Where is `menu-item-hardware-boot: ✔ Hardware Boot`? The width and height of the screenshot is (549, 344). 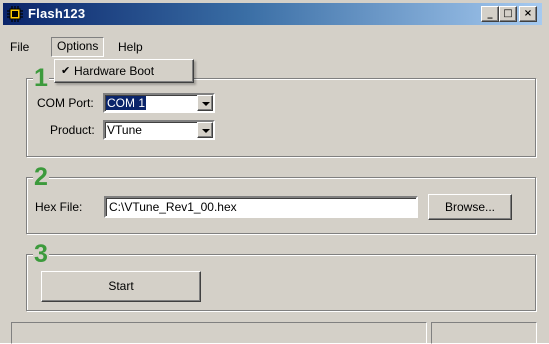 menu-item-hardware-boot: ✔ Hardware Boot is located at coordinates (124, 71).